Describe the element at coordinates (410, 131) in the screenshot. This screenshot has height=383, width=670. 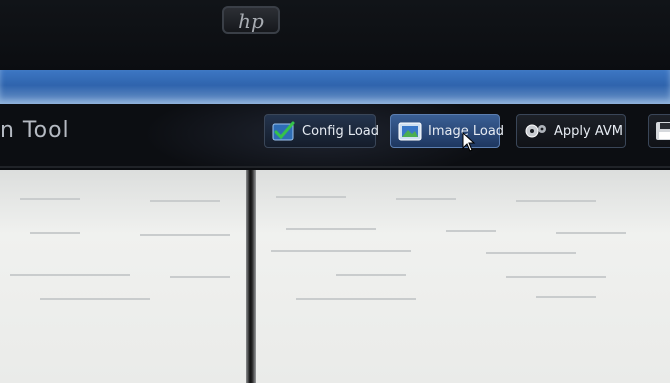
I see `image-icon` at that location.